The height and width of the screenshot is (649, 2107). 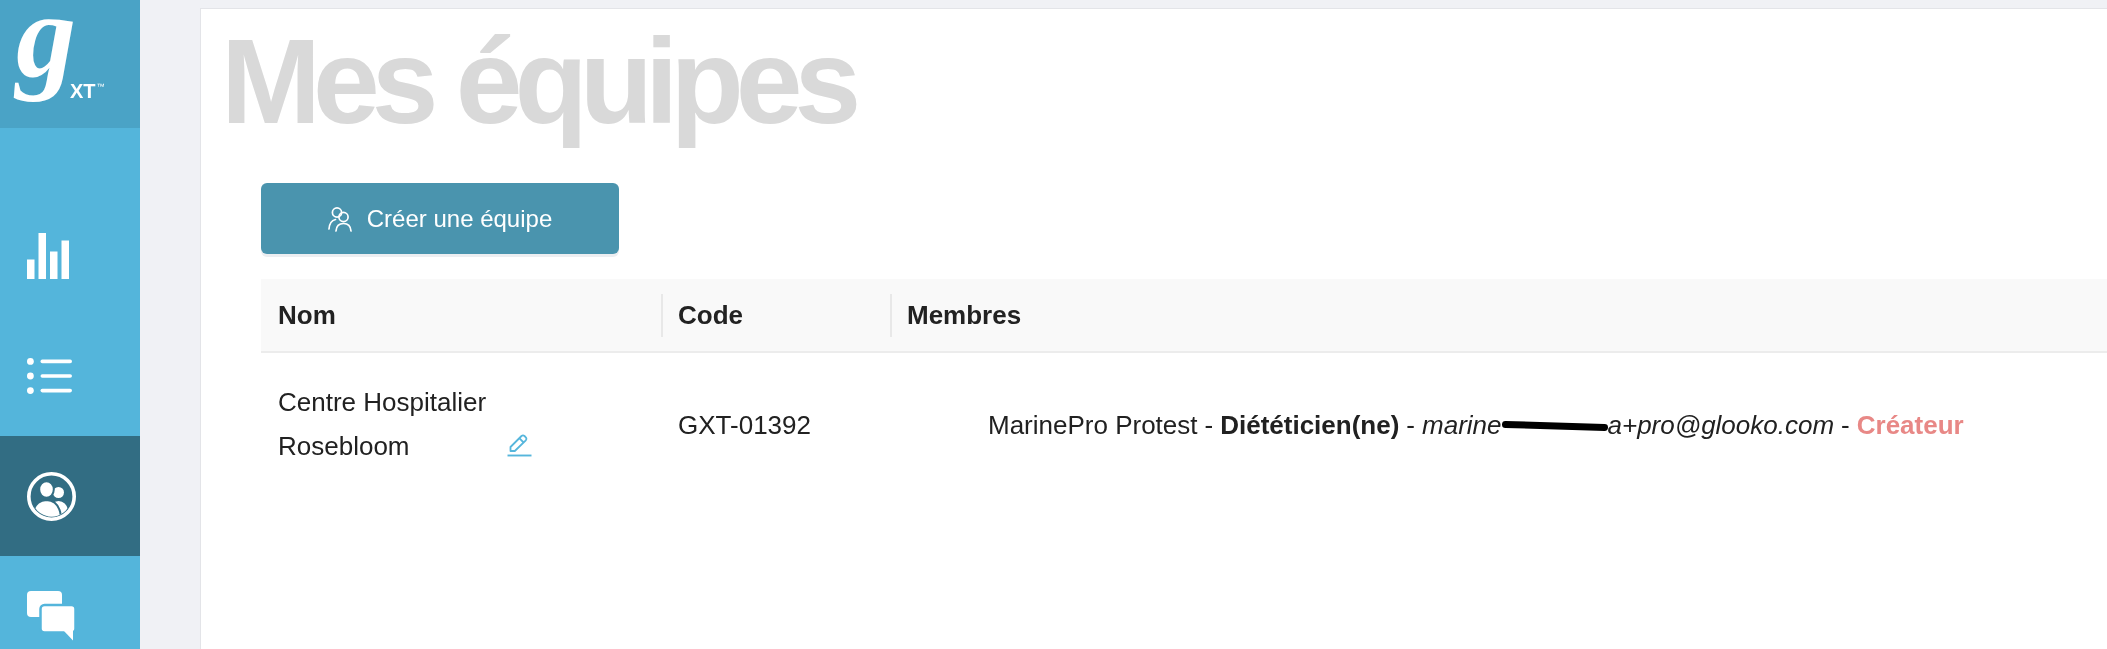 What do you see at coordinates (51, 616) in the screenshot?
I see `speech-bubbles-icon` at bounding box center [51, 616].